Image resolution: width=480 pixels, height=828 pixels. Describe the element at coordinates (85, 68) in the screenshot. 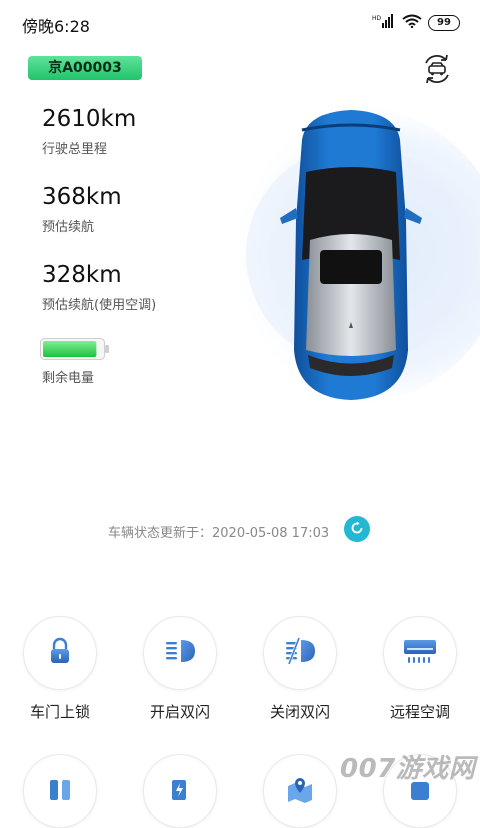

I see `license-plate: 京A00003` at that location.